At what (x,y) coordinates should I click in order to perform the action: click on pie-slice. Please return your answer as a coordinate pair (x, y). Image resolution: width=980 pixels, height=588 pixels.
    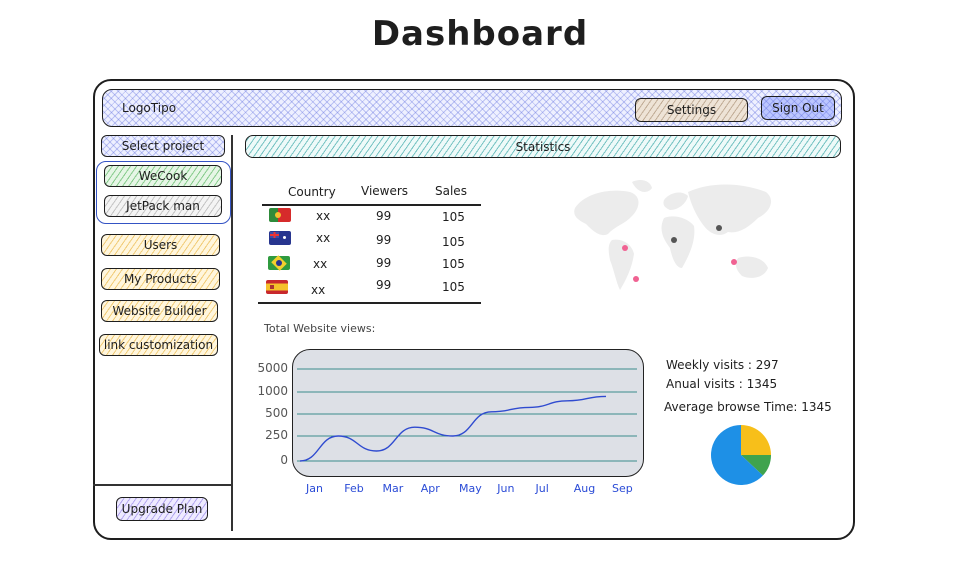
    Looking at the image, I should click on (756, 440).